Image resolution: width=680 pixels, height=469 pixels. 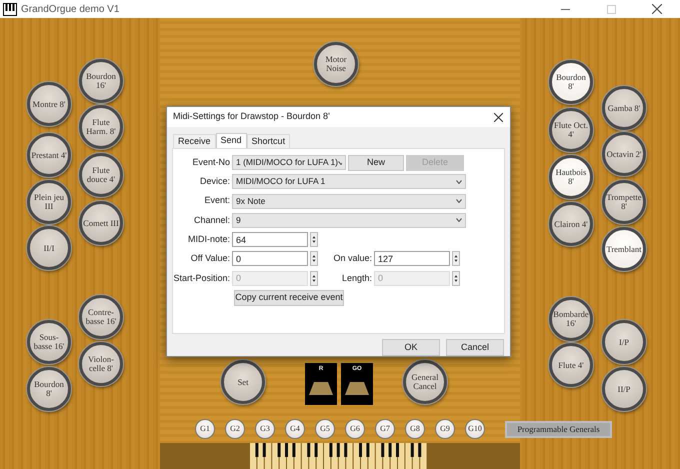 I want to click on drawstop: Flute Oct. 4', so click(x=571, y=130).